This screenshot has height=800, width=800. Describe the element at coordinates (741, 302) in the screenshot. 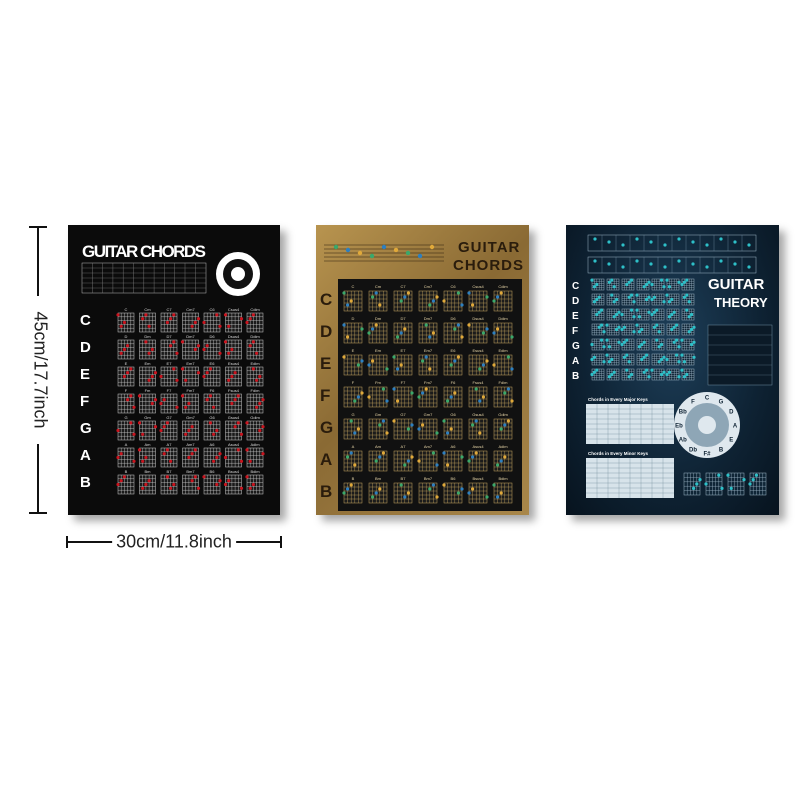

I see `poster-3-title-line2: THEORY` at that location.